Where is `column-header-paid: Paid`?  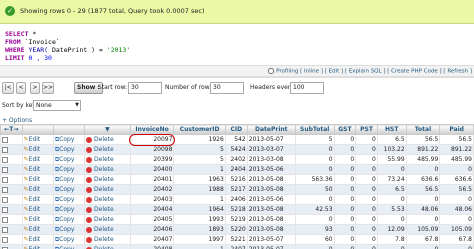 column-header-paid: Paid is located at coordinates (456, 129).